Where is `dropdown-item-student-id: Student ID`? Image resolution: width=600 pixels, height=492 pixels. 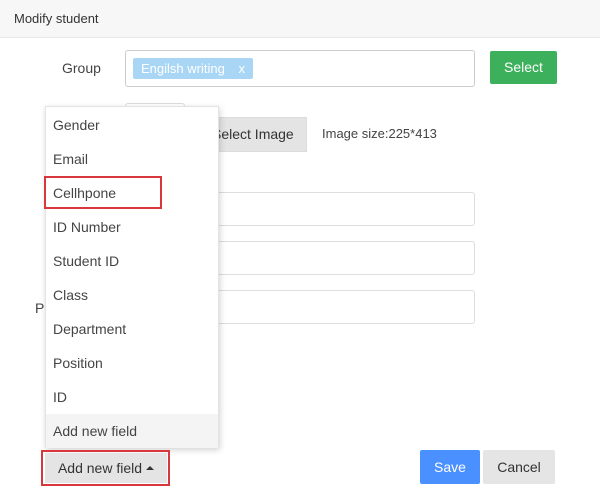
dropdown-item-student-id: Student ID is located at coordinates (132, 261).